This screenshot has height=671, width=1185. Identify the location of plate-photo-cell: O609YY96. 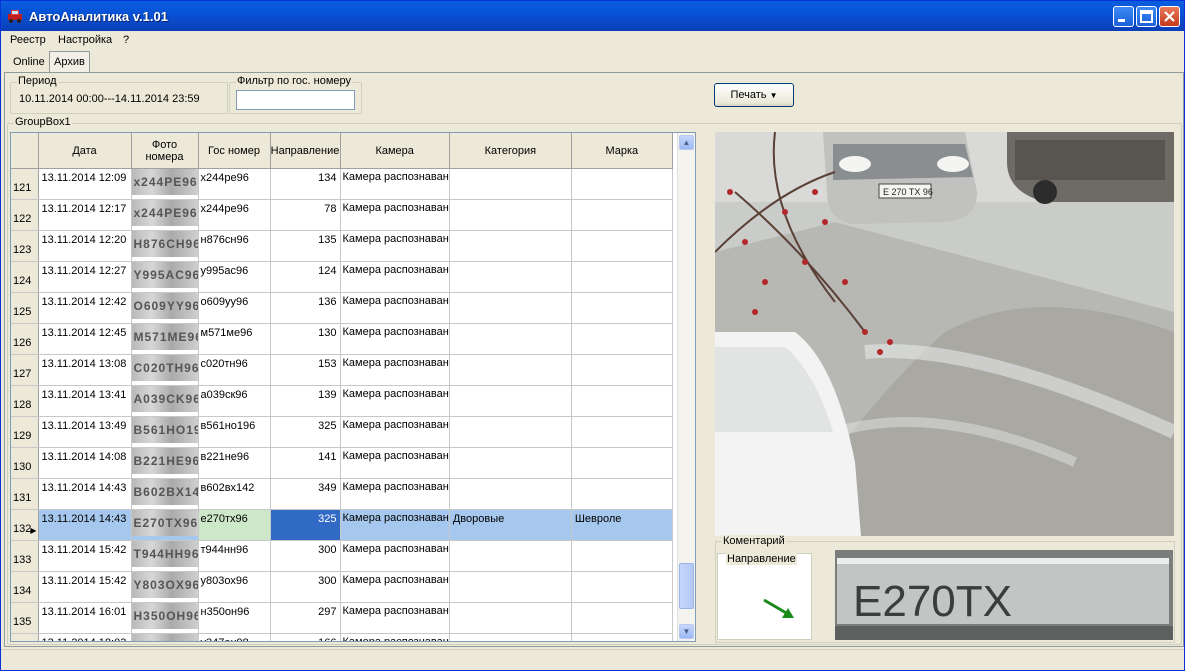
(165, 308).